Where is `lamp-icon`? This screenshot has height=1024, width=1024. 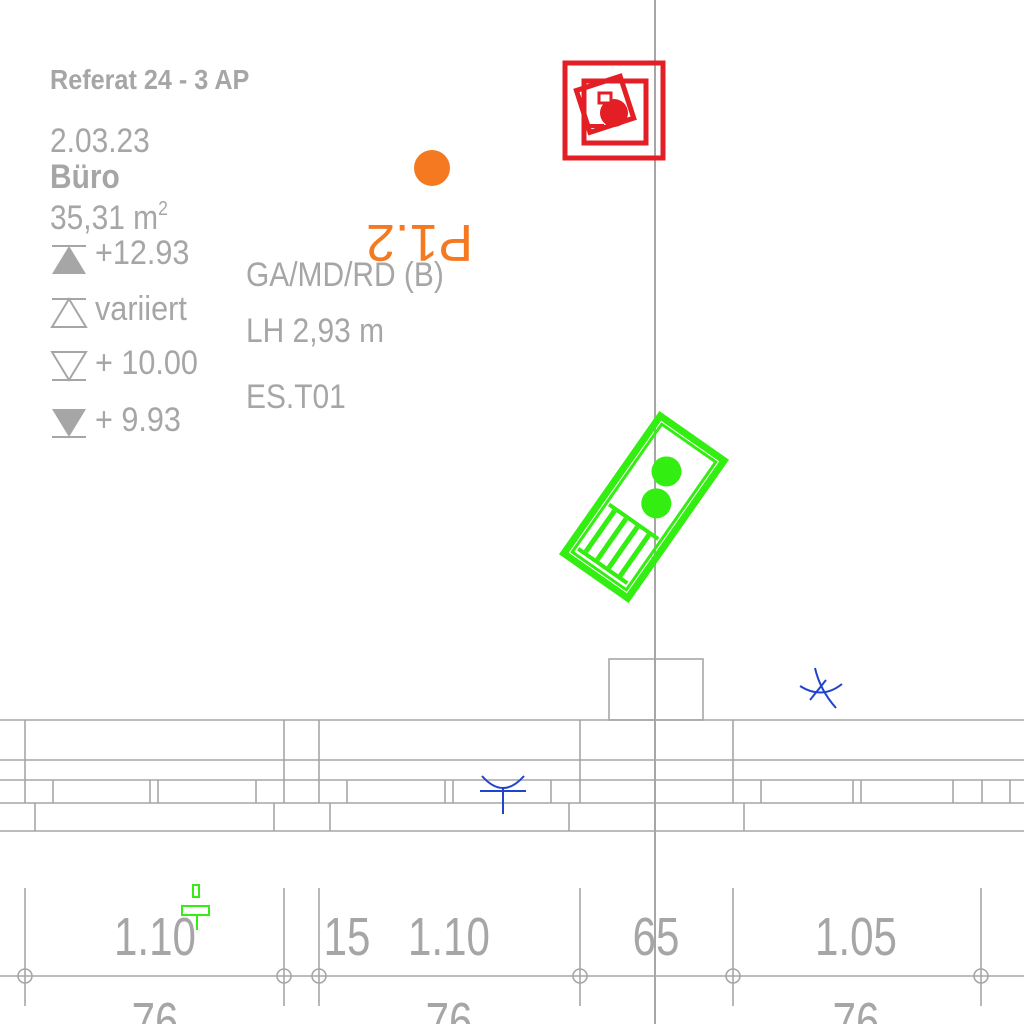 lamp-icon is located at coordinates (503, 794).